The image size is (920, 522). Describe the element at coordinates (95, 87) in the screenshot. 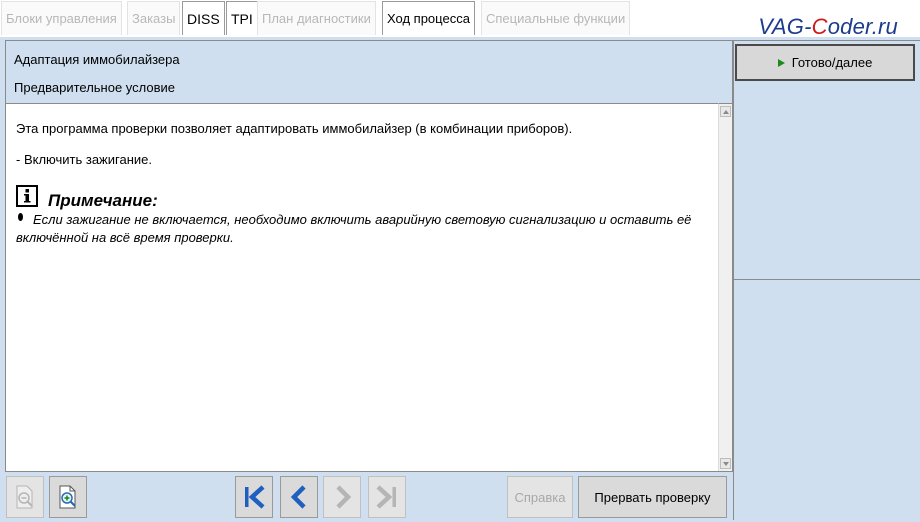

I see `page-subtitle: Предварительное условие` at that location.